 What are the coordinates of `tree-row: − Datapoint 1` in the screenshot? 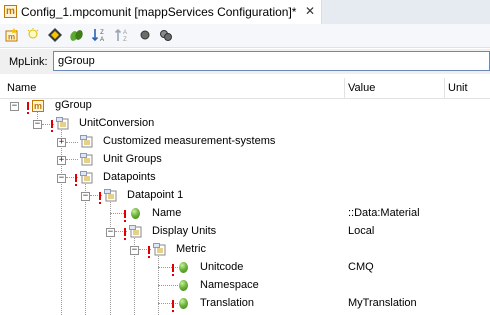 It's located at (245, 196).